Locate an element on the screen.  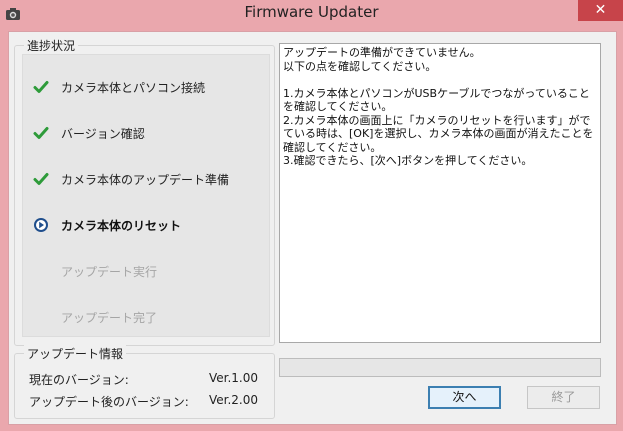
new-version-value: Ver.2.00 is located at coordinates (233, 400).